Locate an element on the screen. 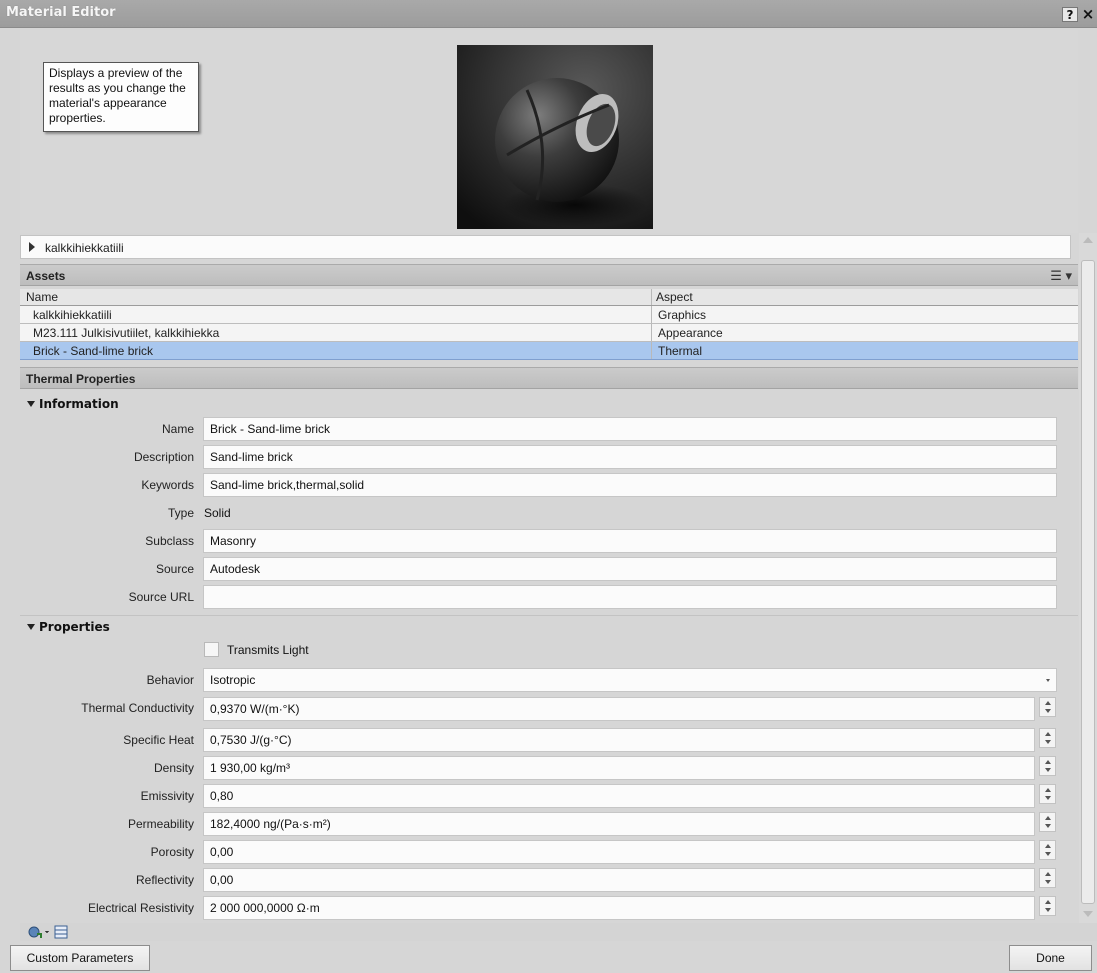  column-header-name: Name is located at coordinates (42, 297).